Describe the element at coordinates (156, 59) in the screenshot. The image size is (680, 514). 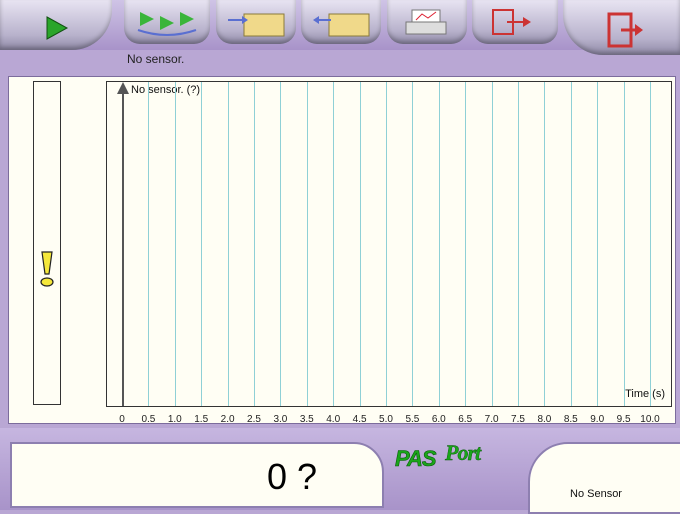
I see `status-text: No sensor.` at that location.